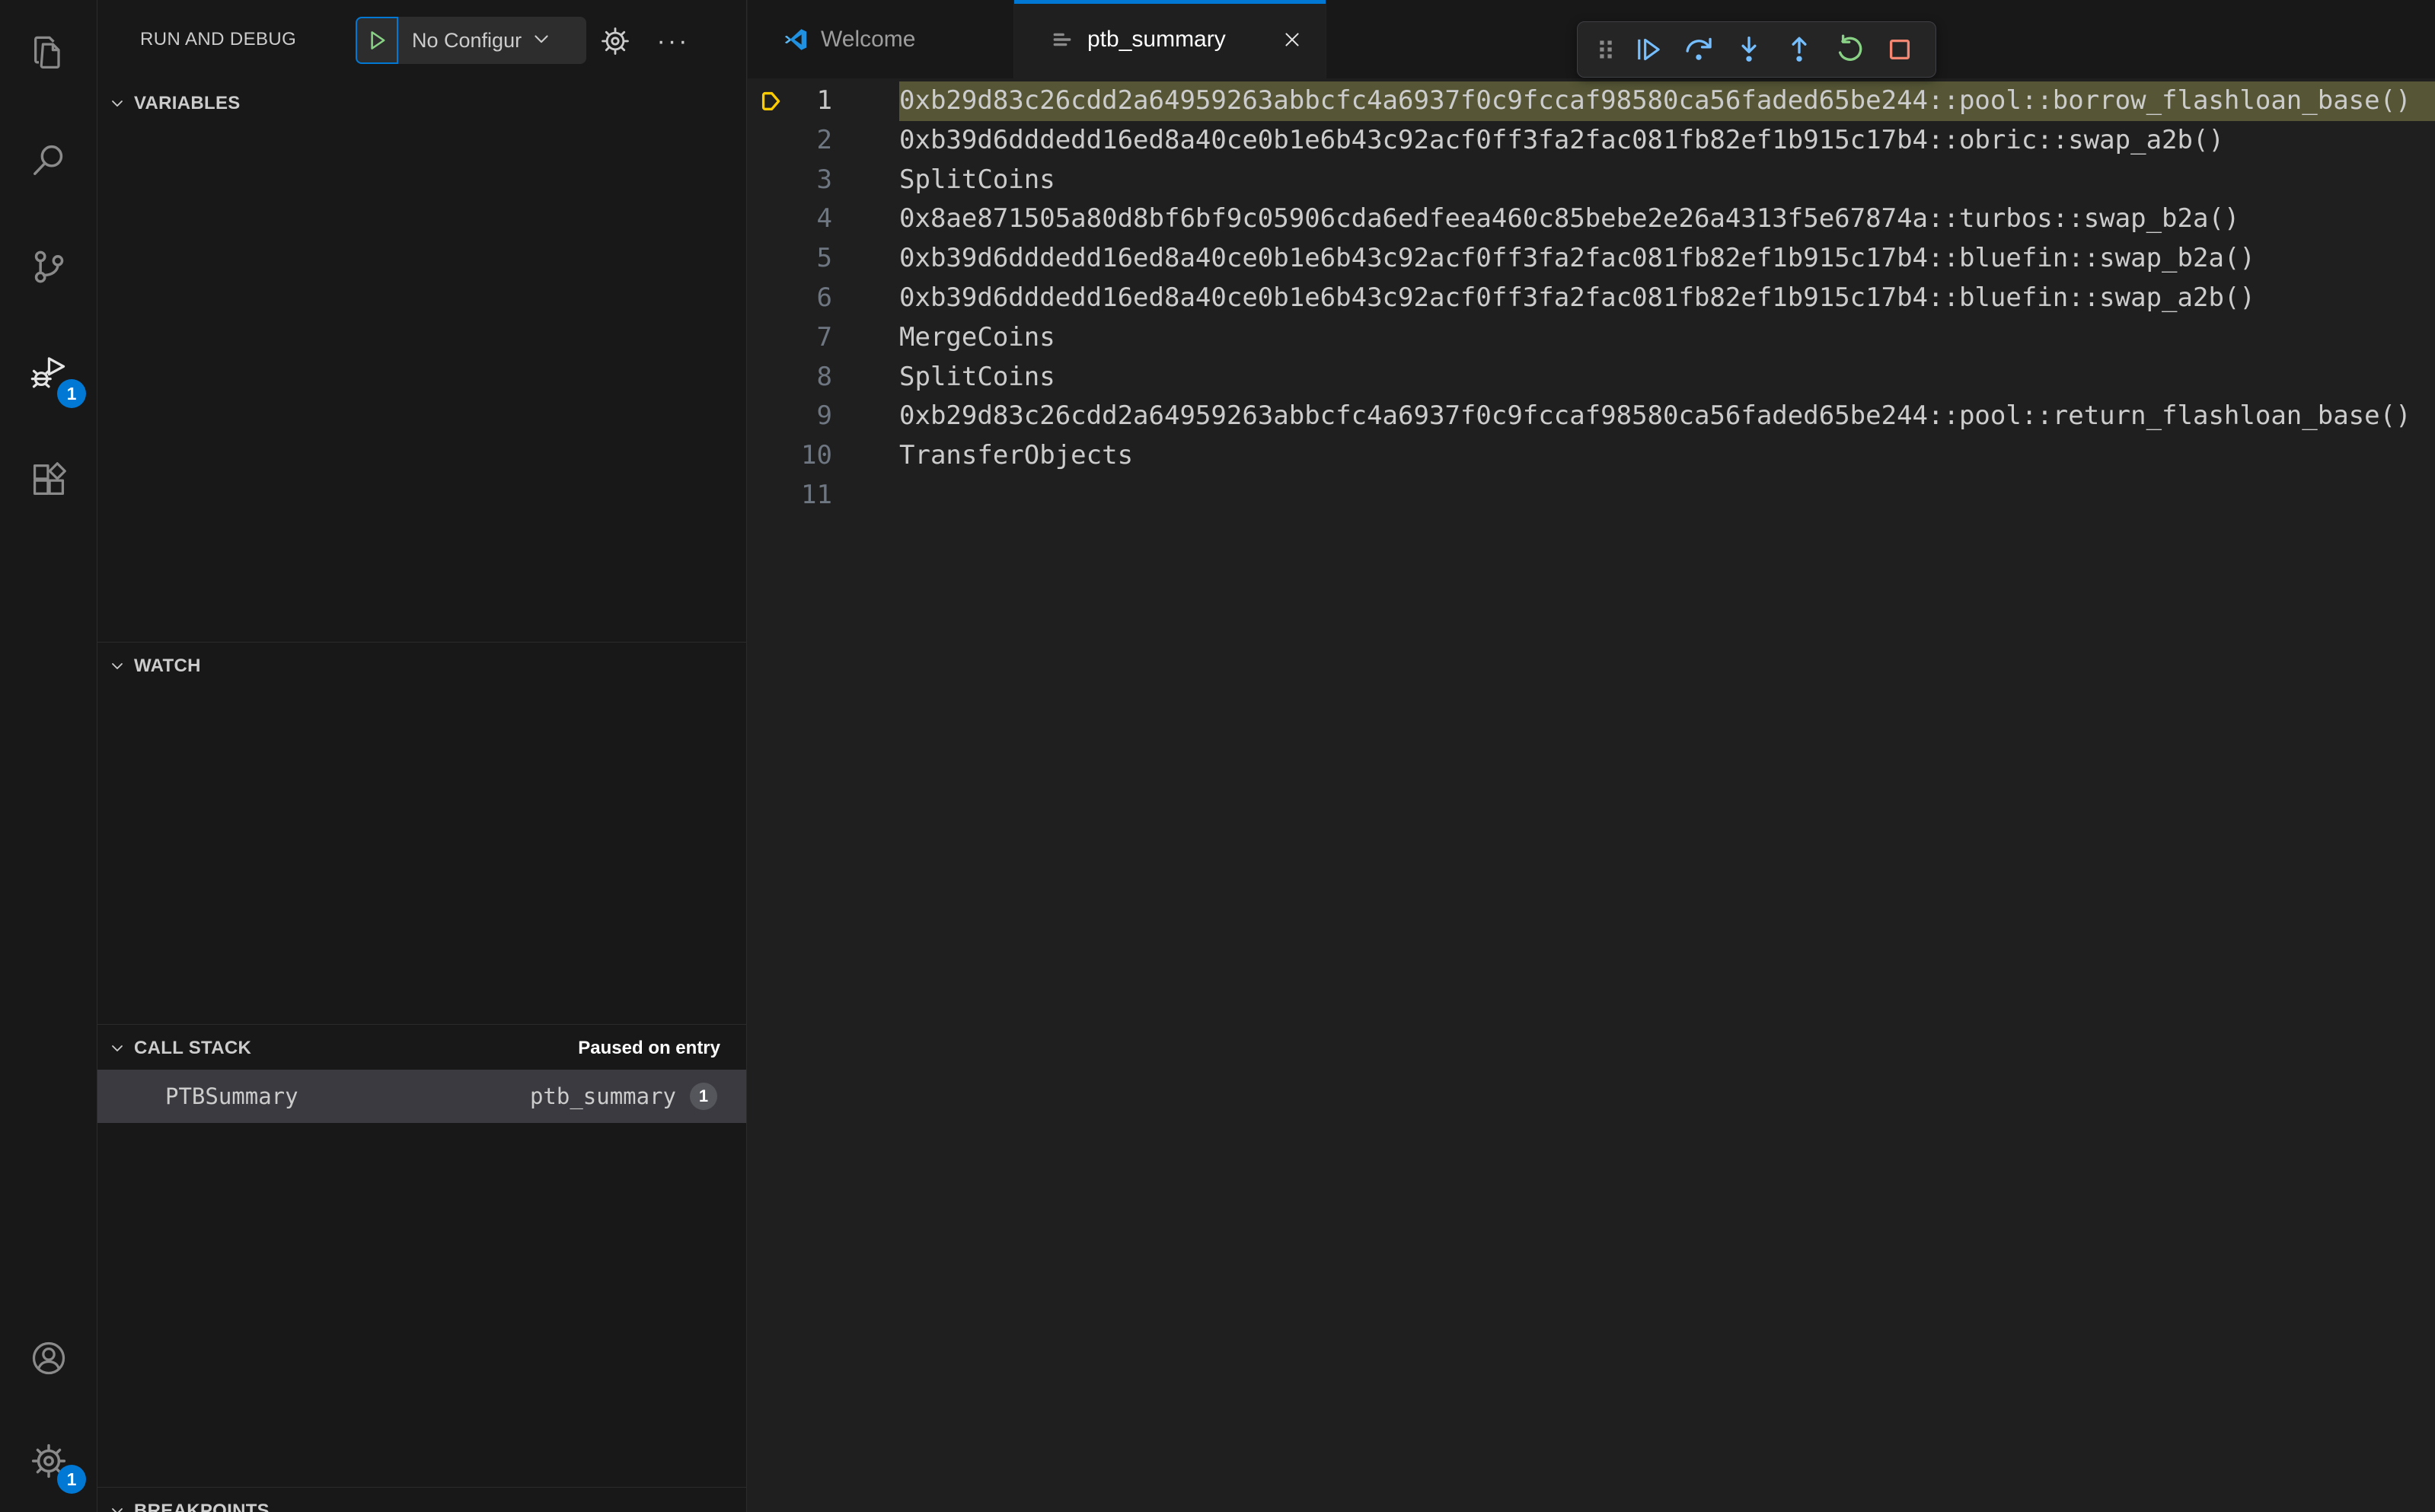  I want to click on step-over-button, so click(1699, 49).